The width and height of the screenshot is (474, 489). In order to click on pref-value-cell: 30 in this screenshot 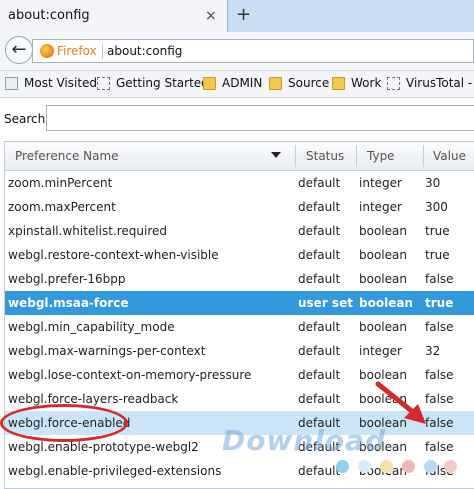, I will do `click(433, 183)`.